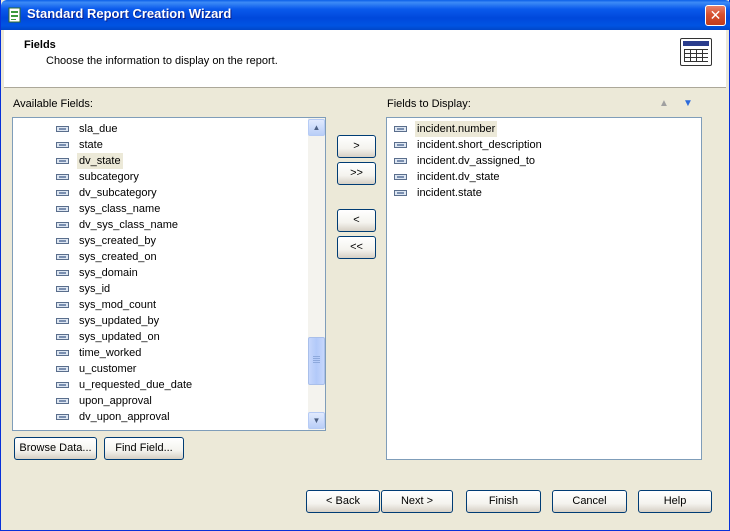 The width and height of the screenshot is (730, 531). I want to click on move-up-icon: ▲, so click(664, 104).